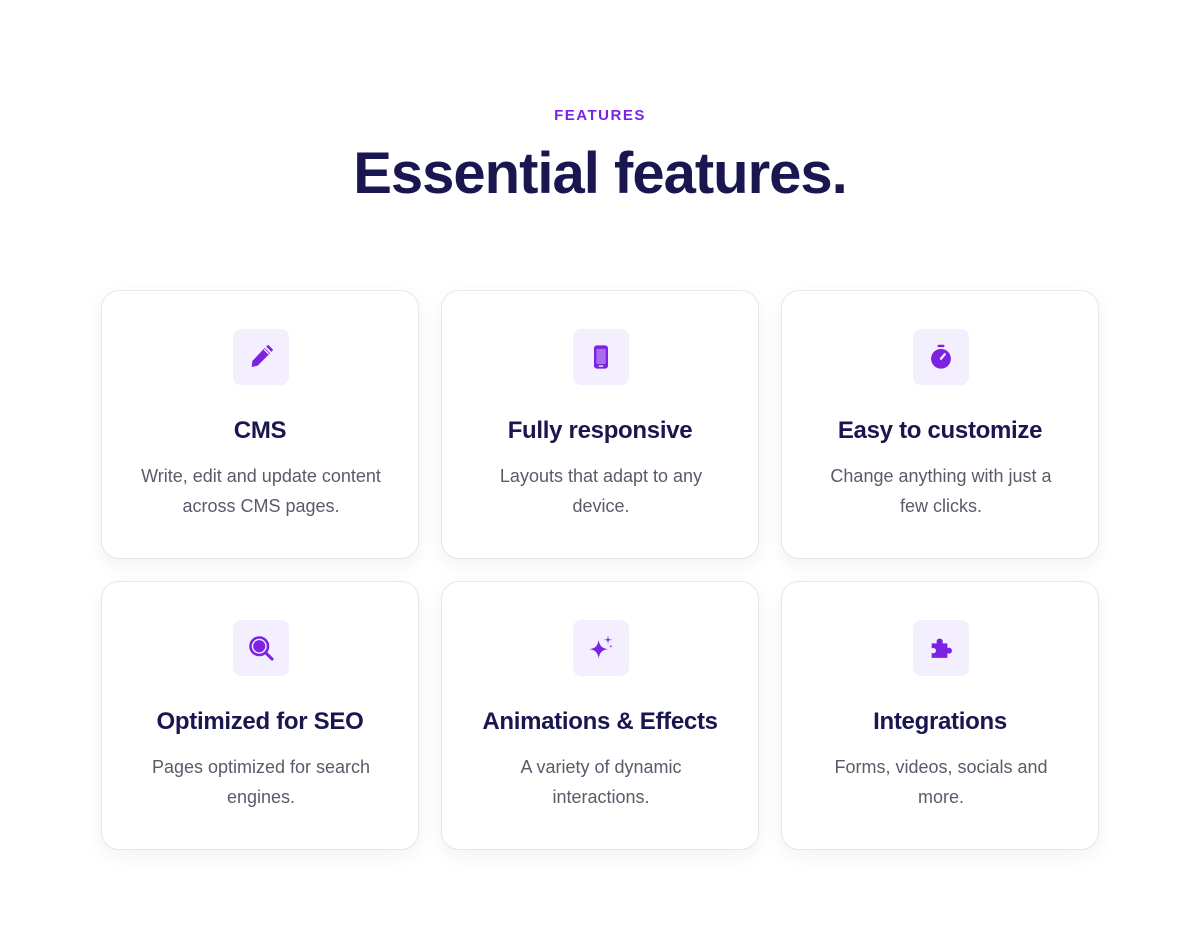  I want to click on mobile-phone-icon, so click(601, 357).